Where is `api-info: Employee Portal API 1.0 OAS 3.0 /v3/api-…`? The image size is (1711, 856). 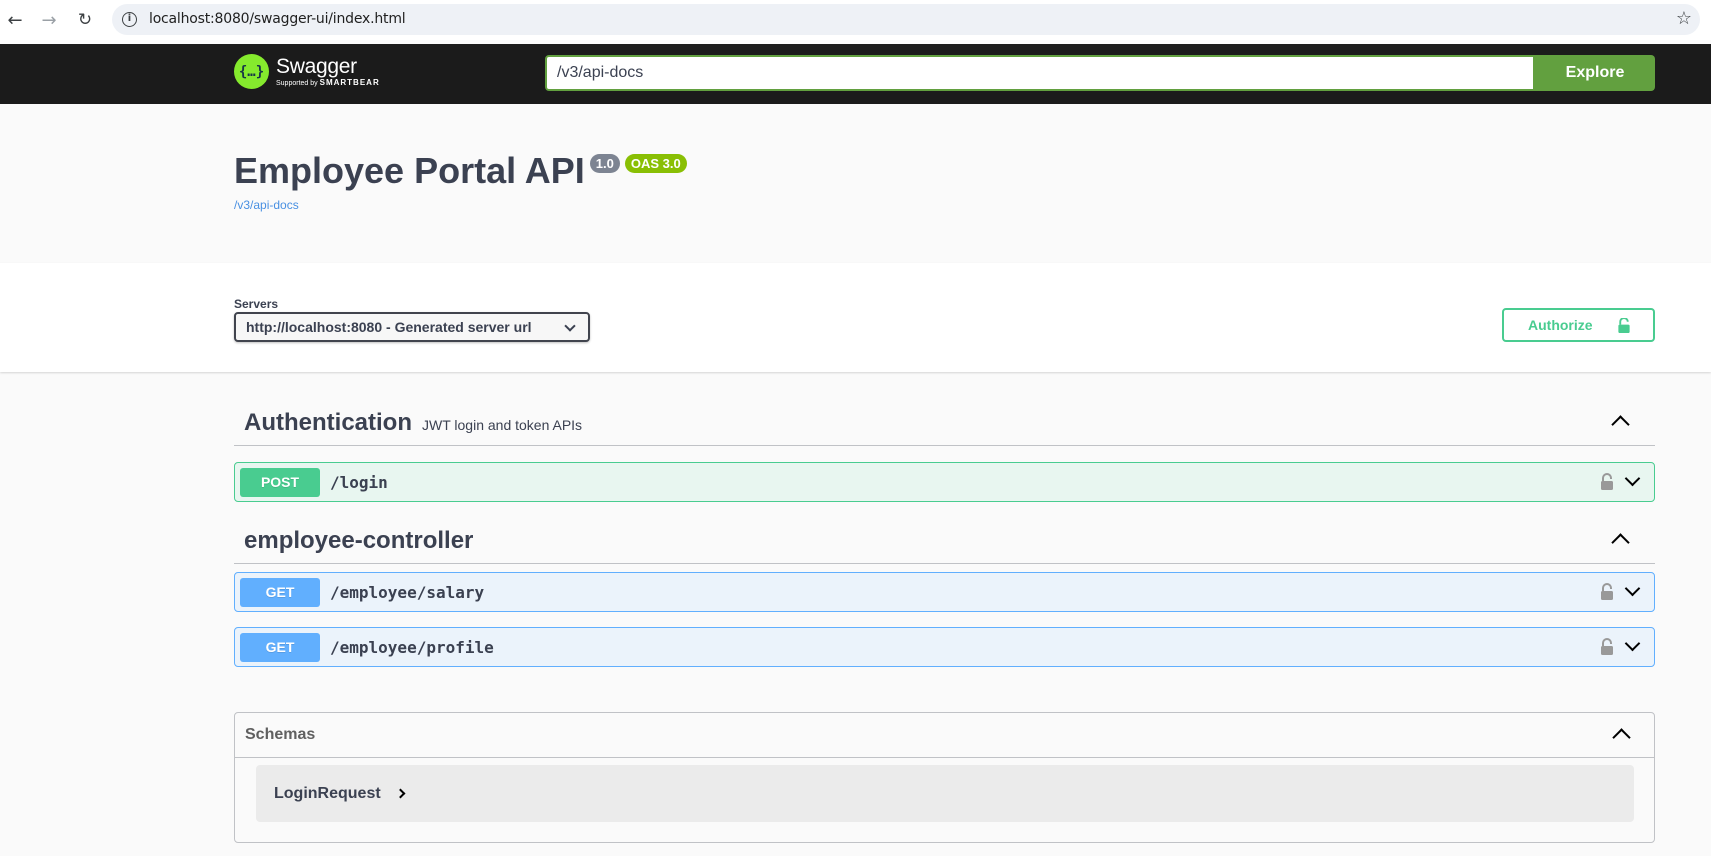 api-info: Employee Portal API 1.0 OAS 3.0 /v3/api-… is located at coordinates (460, 181).